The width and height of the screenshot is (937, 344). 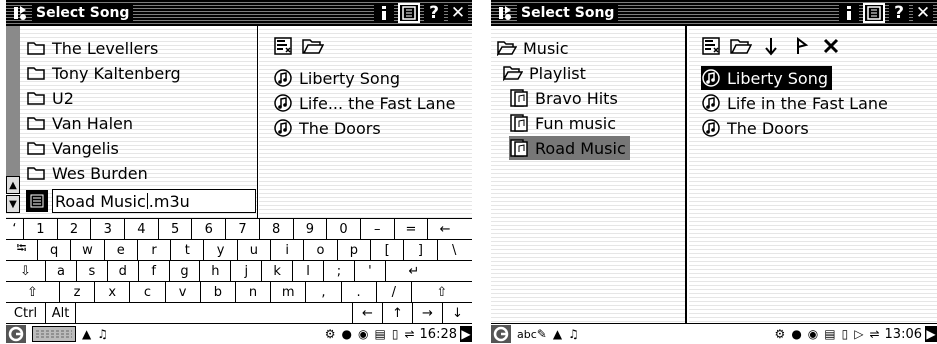 What do you see at coordinates (544, 73) in the screenshot?
I see `tree-item-playlist: Playlist` at bounding box center [544, 73].